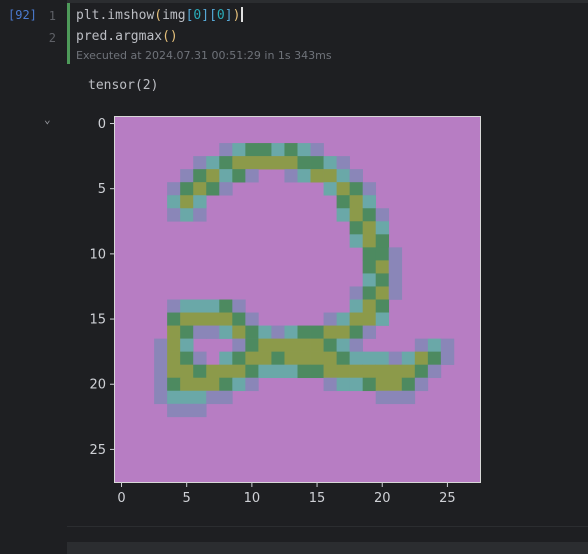 The height and width of the screenshot is (554, 588). I want to click on x-tick-label: 5, so click(187, 498).